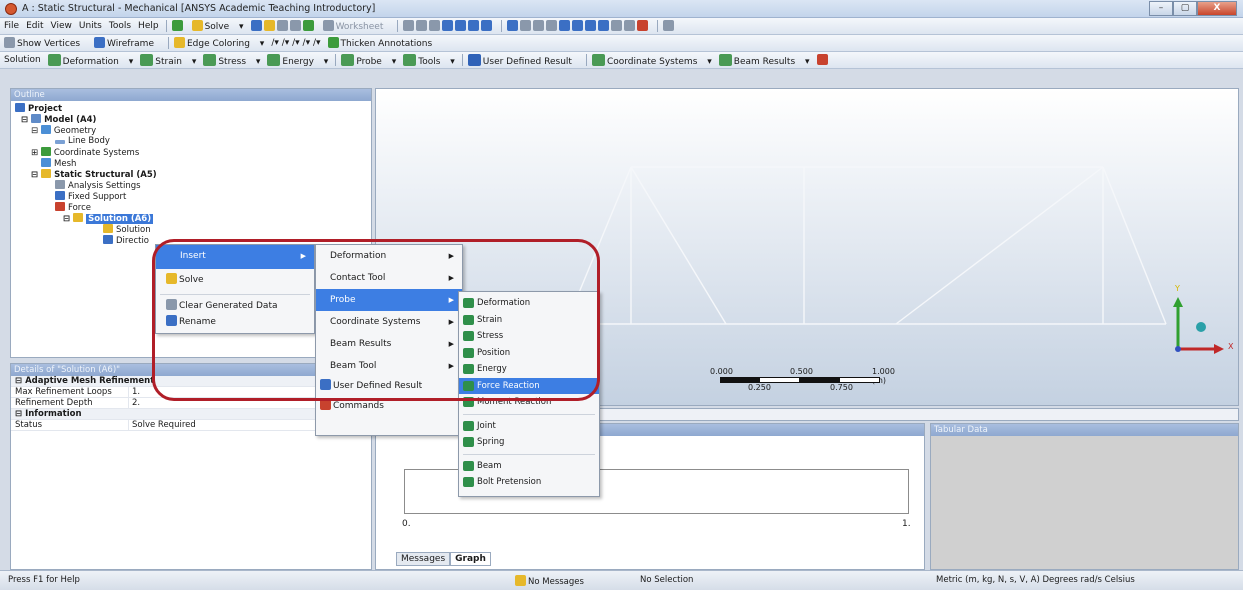 This screenshot has height=590, width=1243. What do you see at coordinates (448, 26) in the screenshot?
I see `selection-tools` at bounding box center [448, 26].